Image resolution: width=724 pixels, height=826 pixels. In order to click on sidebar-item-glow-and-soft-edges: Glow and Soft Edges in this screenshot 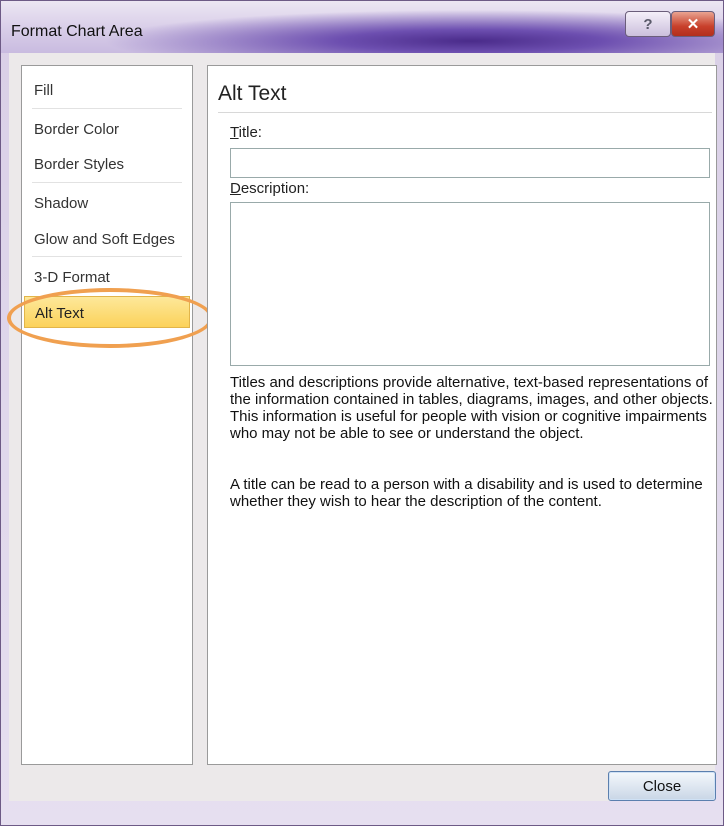, I will do `click(107, 238)`.